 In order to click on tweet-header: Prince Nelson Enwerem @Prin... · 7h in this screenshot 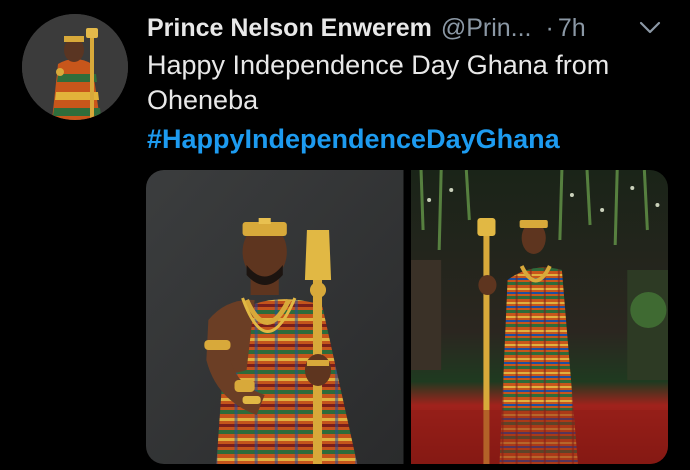, I will do `click(407, 28)`.